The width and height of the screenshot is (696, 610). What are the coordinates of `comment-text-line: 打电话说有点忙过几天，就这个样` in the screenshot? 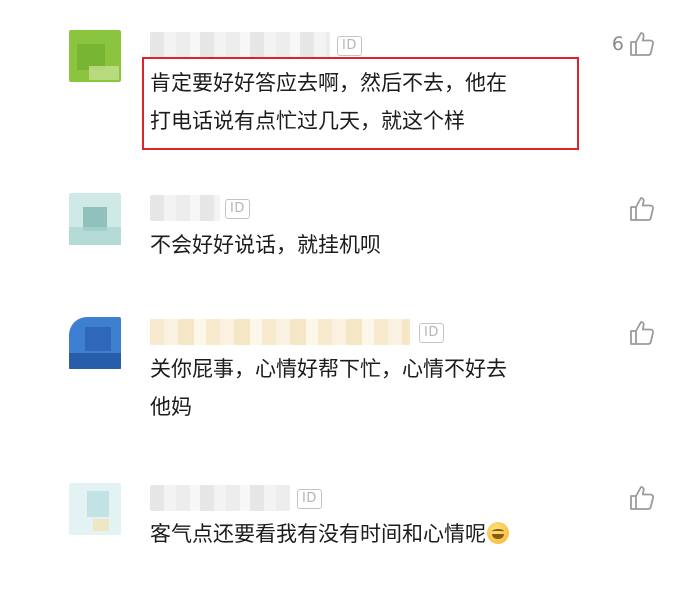 It's located at (307, 121).